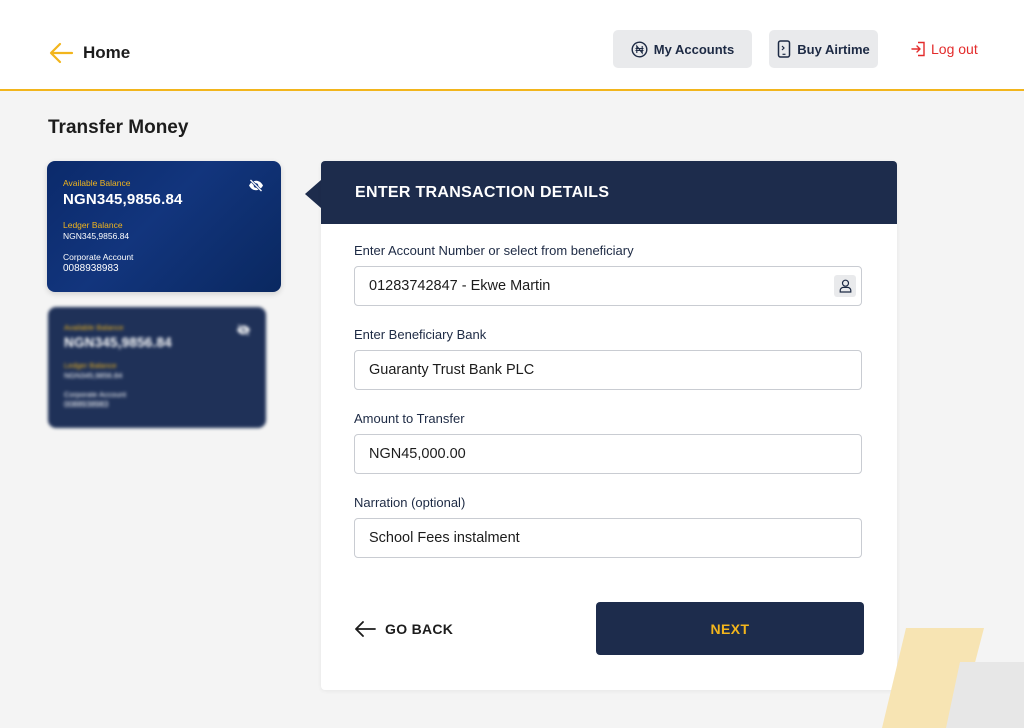  What do you see at coordinates (609, 192) in the screenshot?
I see `form-heading: ENTER TRANSACTION DETAILS` at bounding box center [609, 192].